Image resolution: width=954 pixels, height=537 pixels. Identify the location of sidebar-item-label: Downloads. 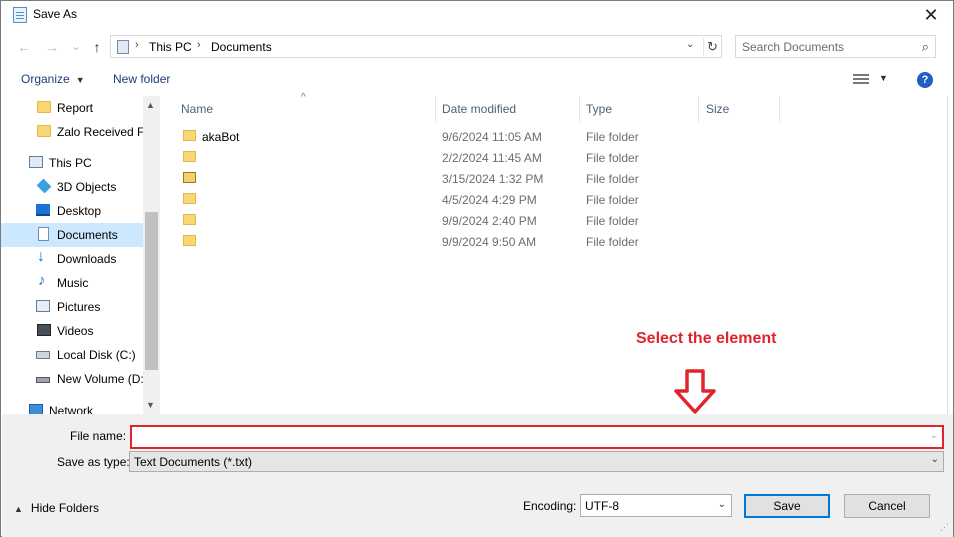
(87, 259).